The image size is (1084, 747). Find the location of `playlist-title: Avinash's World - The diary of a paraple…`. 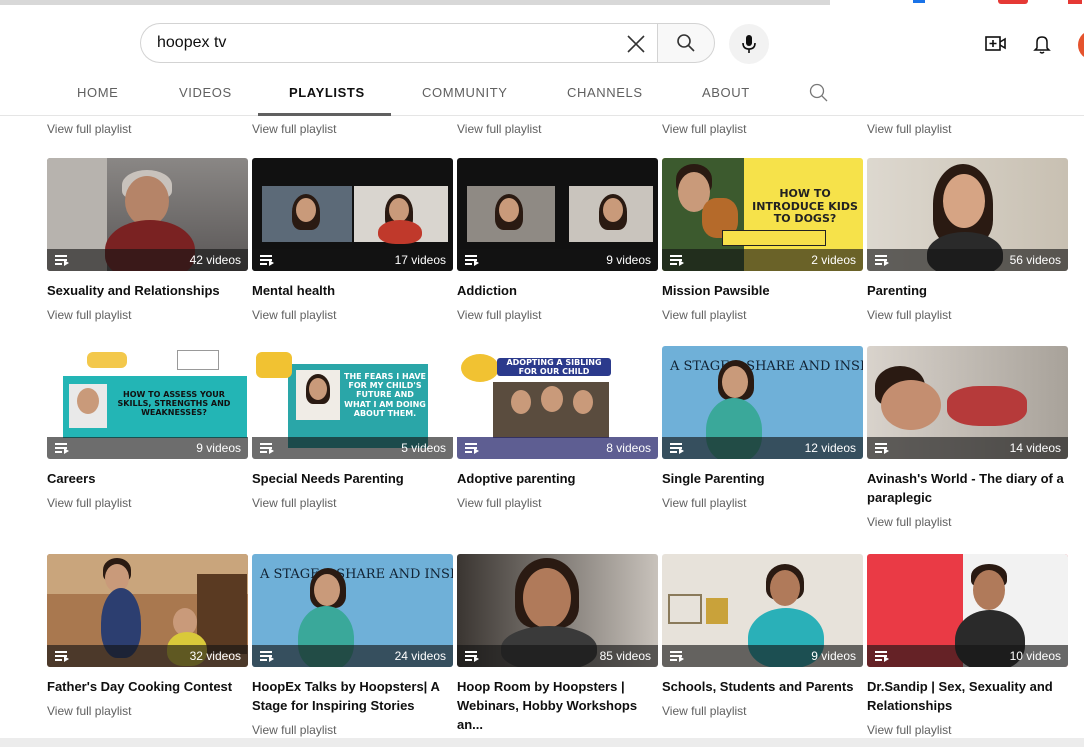

playlist-title: Avinash's World - The diary of a paraple… is located at coordinates (967, 488).